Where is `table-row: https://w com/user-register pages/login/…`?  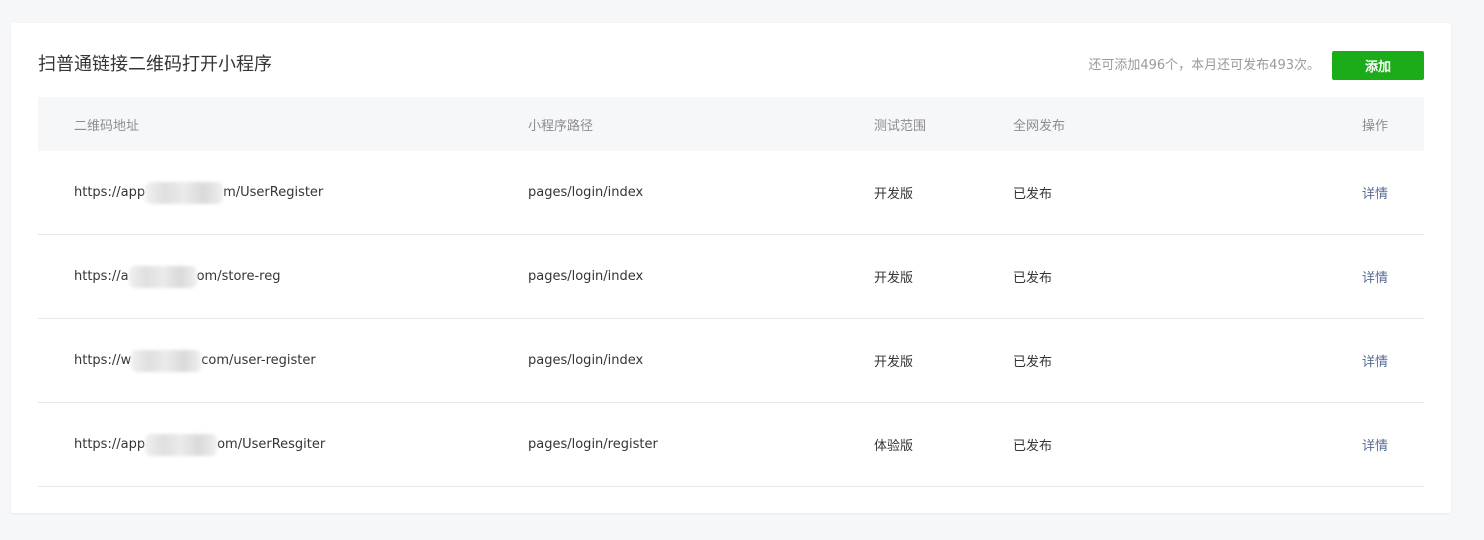 table-row: https://w com/user-register pages/login/… is located at coordinates (731, 361).